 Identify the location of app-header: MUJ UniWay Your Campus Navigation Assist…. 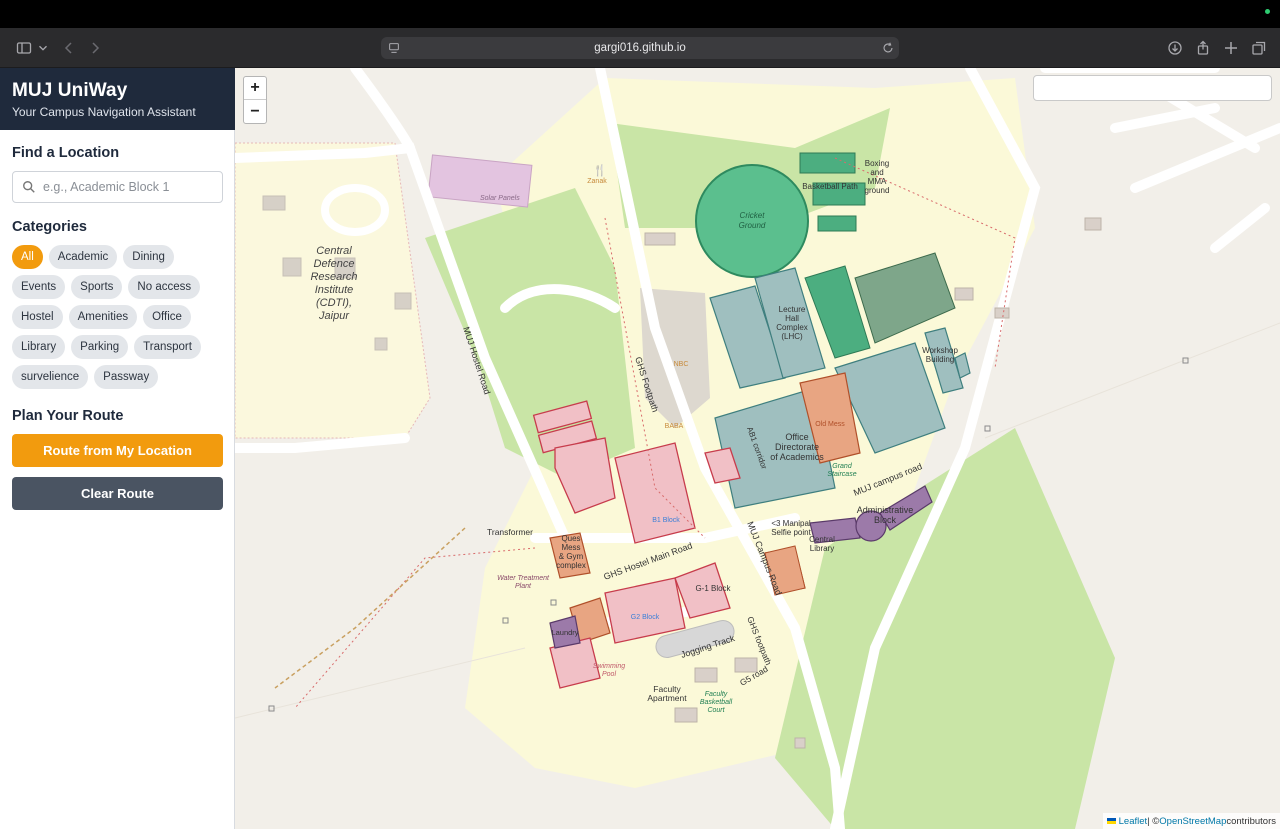
(117, 99).